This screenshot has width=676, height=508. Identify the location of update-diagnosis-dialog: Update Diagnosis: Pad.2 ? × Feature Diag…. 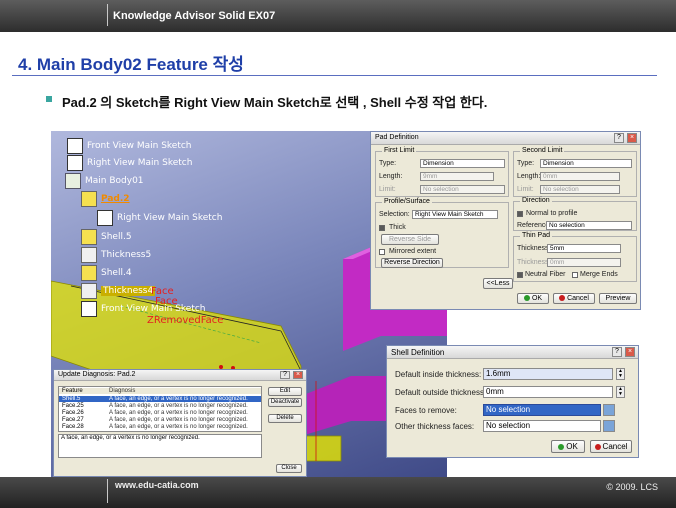
(180, 423).